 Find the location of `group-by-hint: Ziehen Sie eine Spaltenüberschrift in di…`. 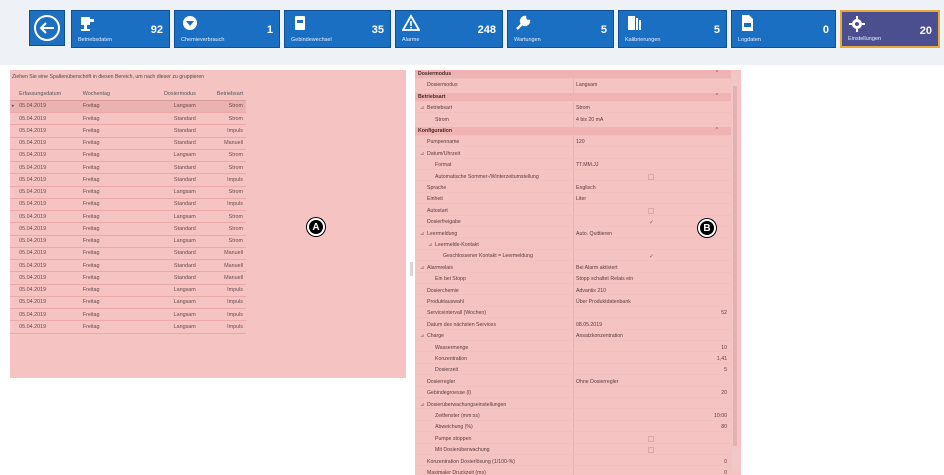

group-by-hint: Ziehen Sie eine Spaltenüberschrift in di… is located at coordinates (208, 79).